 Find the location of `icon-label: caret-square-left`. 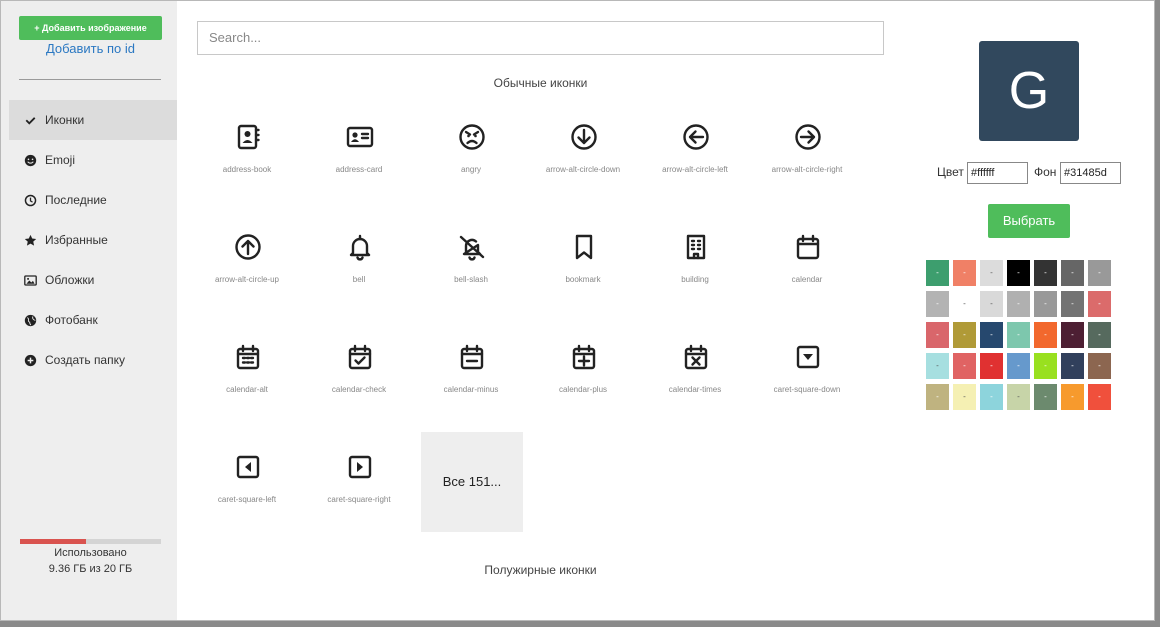

icon-label: caret-square-left is located at coordinates (247, 499).